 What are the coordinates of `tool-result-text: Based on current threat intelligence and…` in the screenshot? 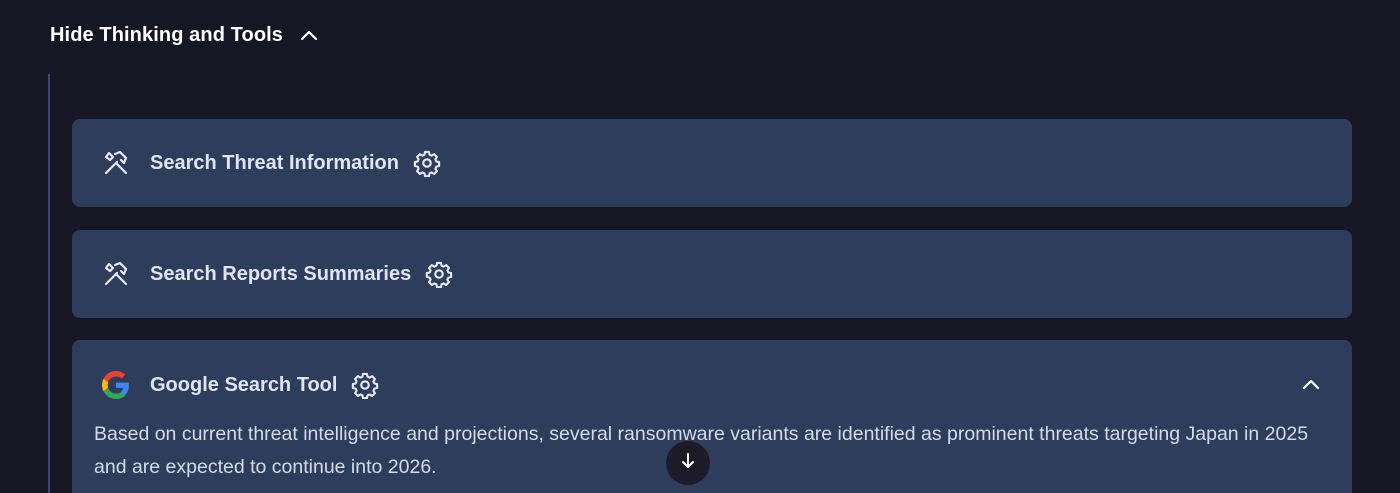 It's located at (701, 450).